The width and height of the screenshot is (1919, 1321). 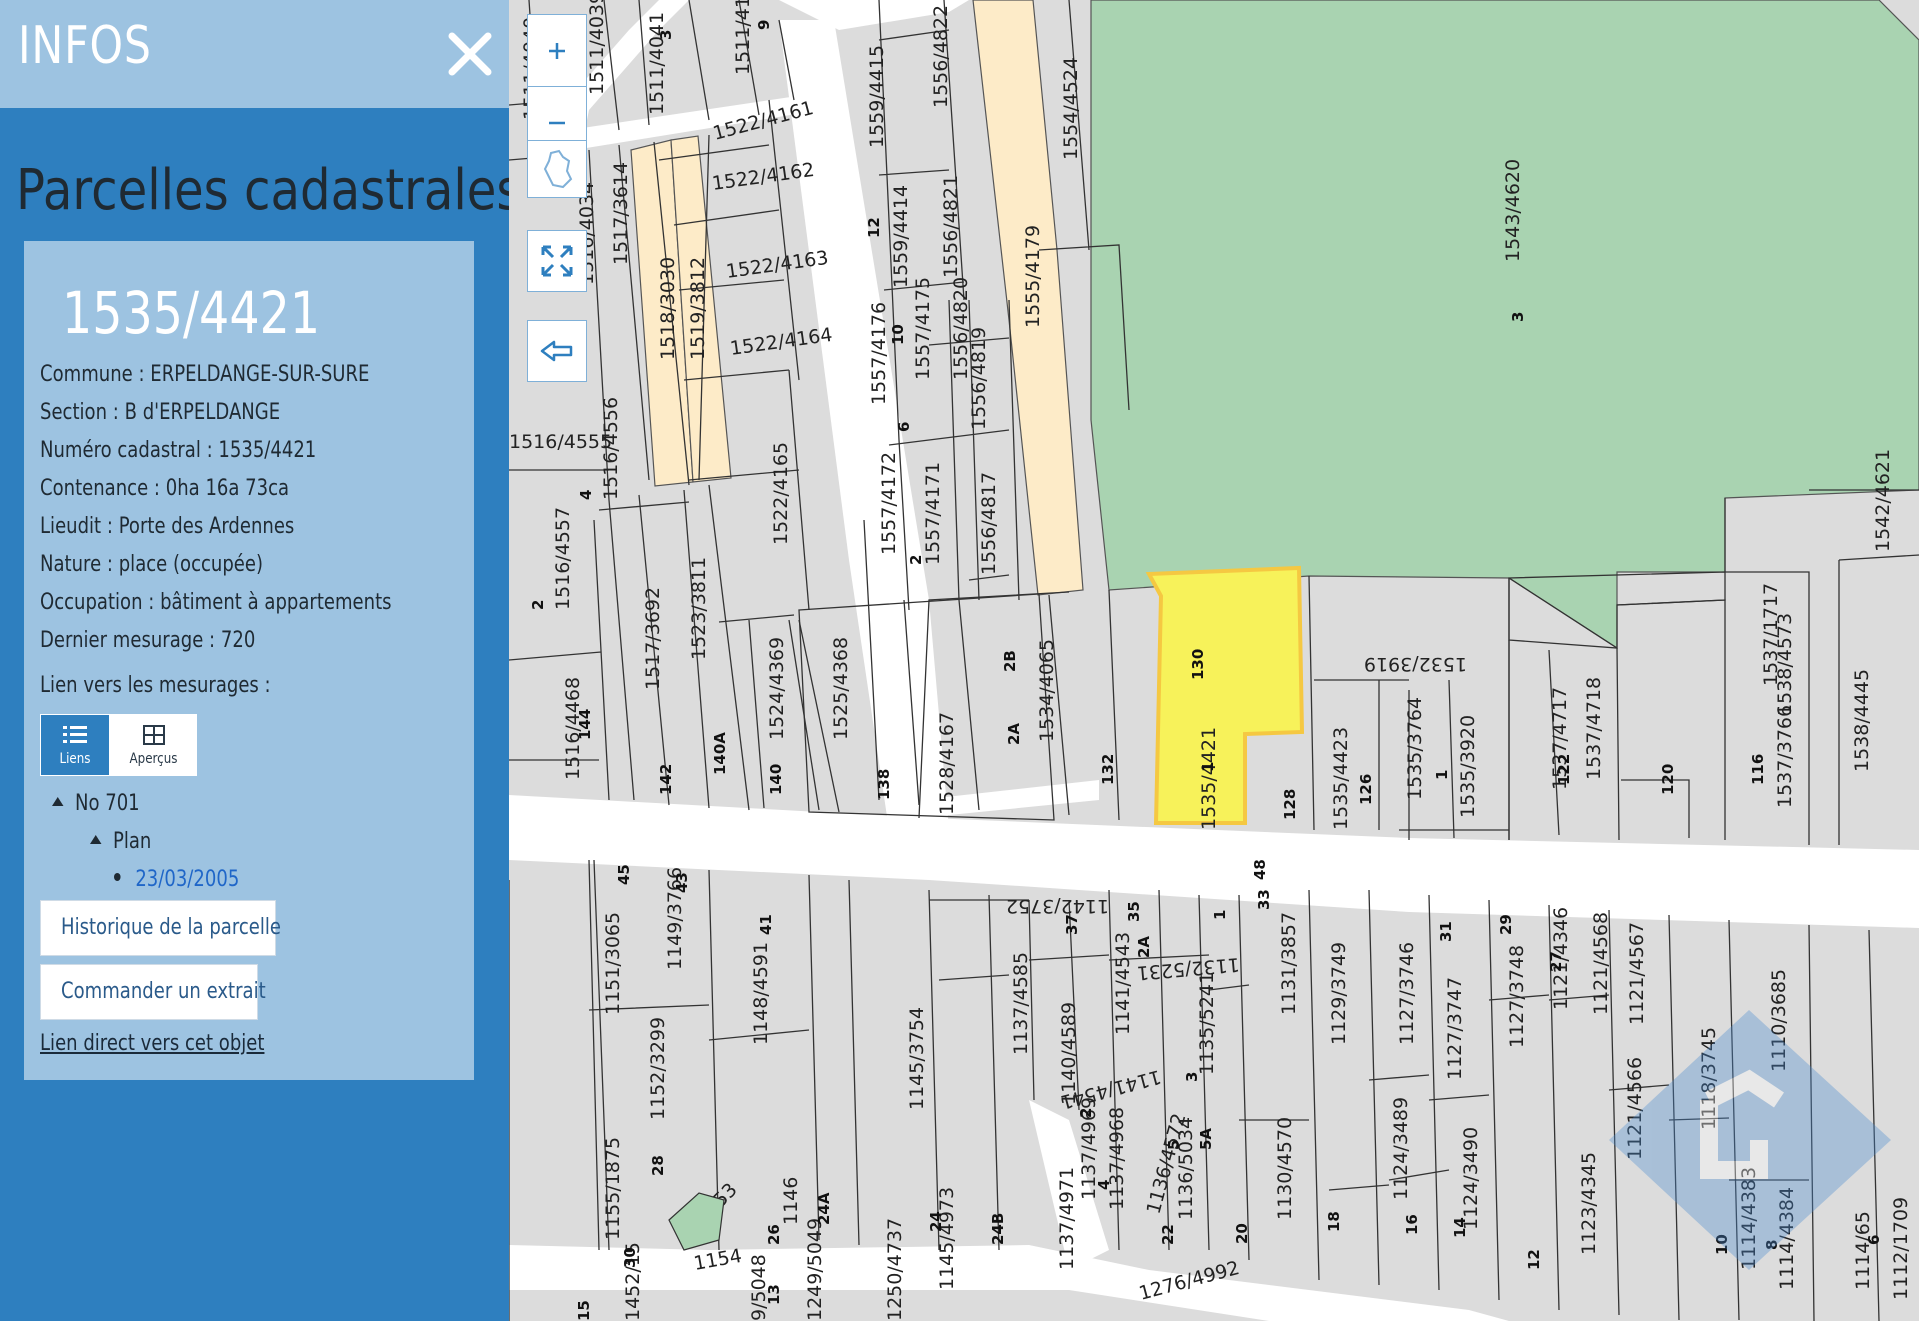 I want to click on parcel-label: 1556/4819, so click(x=979, y=378).